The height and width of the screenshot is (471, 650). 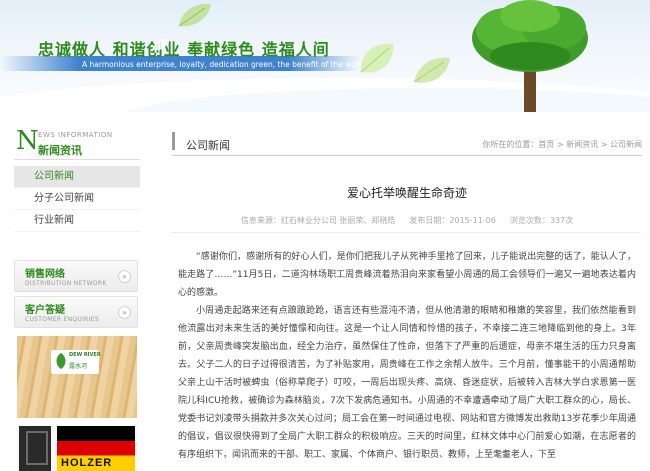 What do you see at coordinates (45, 274) in the screenshot?
I see `sales-network-title: 销售网络` at bounding box center [45, 274].